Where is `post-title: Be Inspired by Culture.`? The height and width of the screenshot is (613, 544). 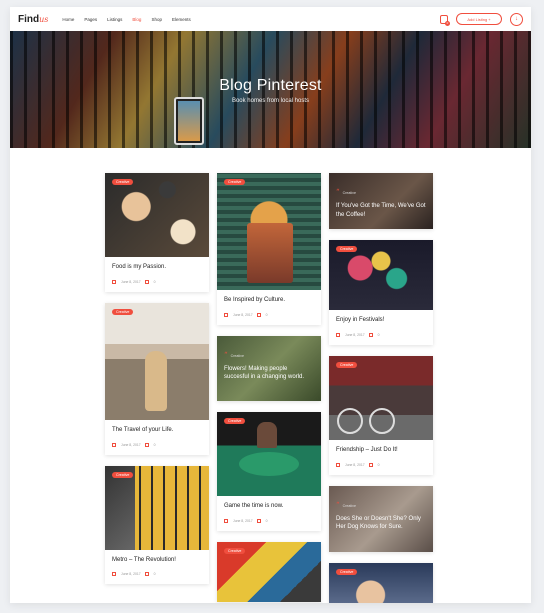
post-title: Be Inspired by Culture. is located at coordinates (269, 301).